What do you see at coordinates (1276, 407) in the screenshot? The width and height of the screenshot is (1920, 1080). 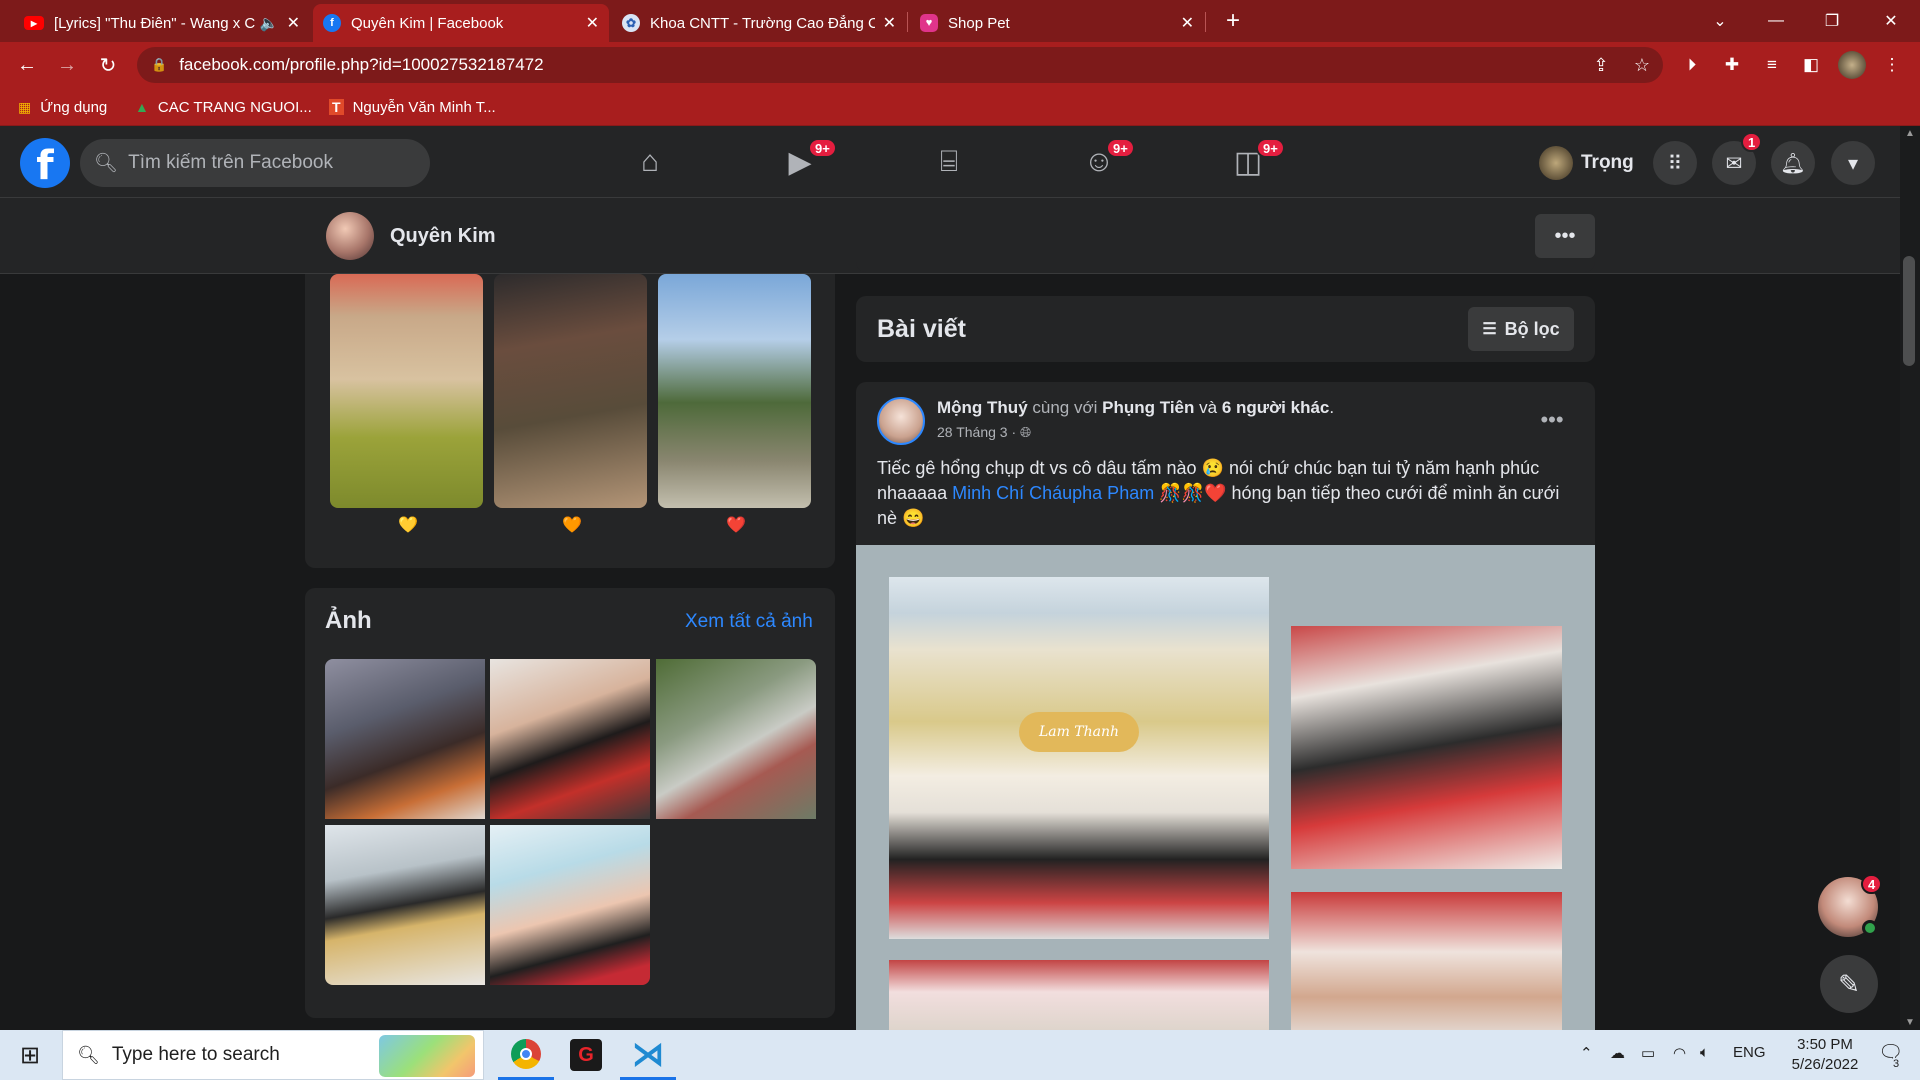 I see `tagged-others-link: 6 người khác` at bounding box center [1276, 407].